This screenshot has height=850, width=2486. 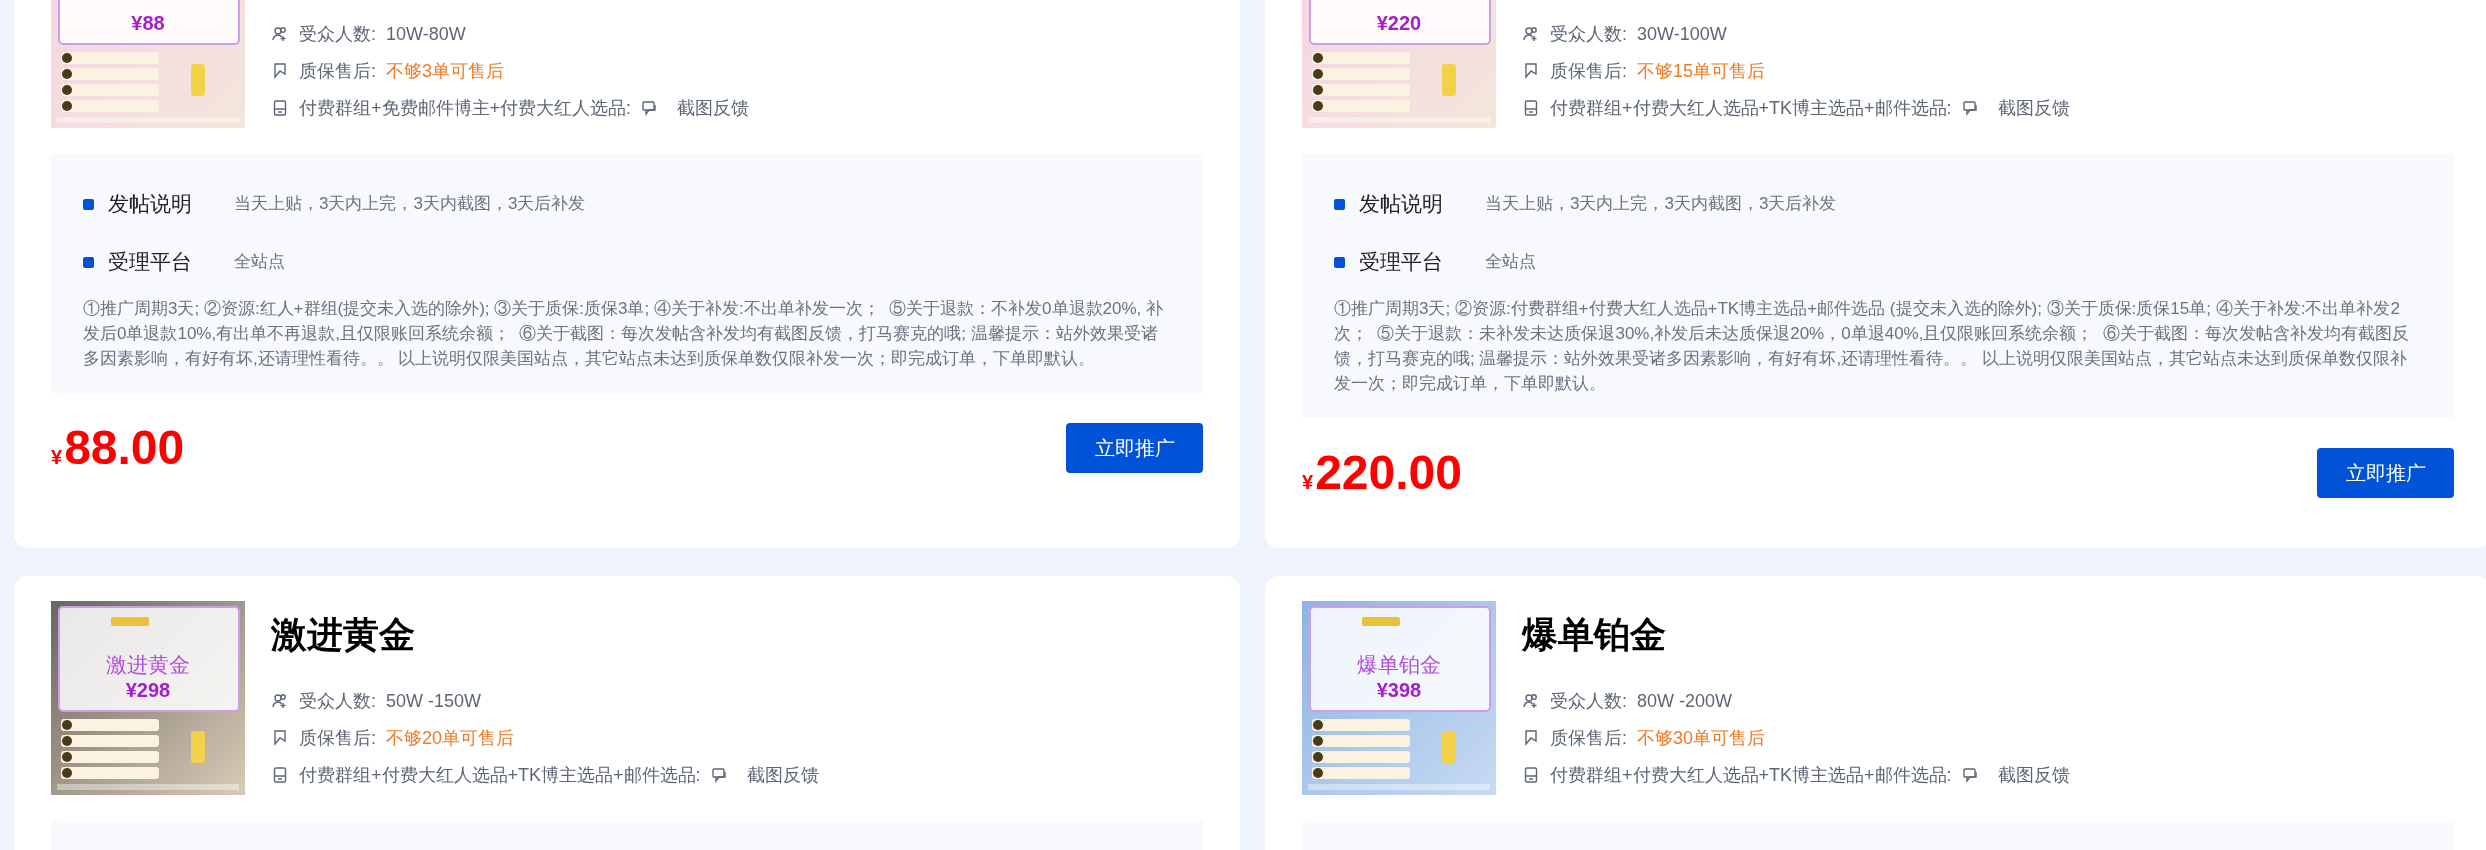 What do you see at coordinates (1701, 71) in the screenshot?
I see `warranty-value: 不够15单可售后` at bounding box center [1701, 71].